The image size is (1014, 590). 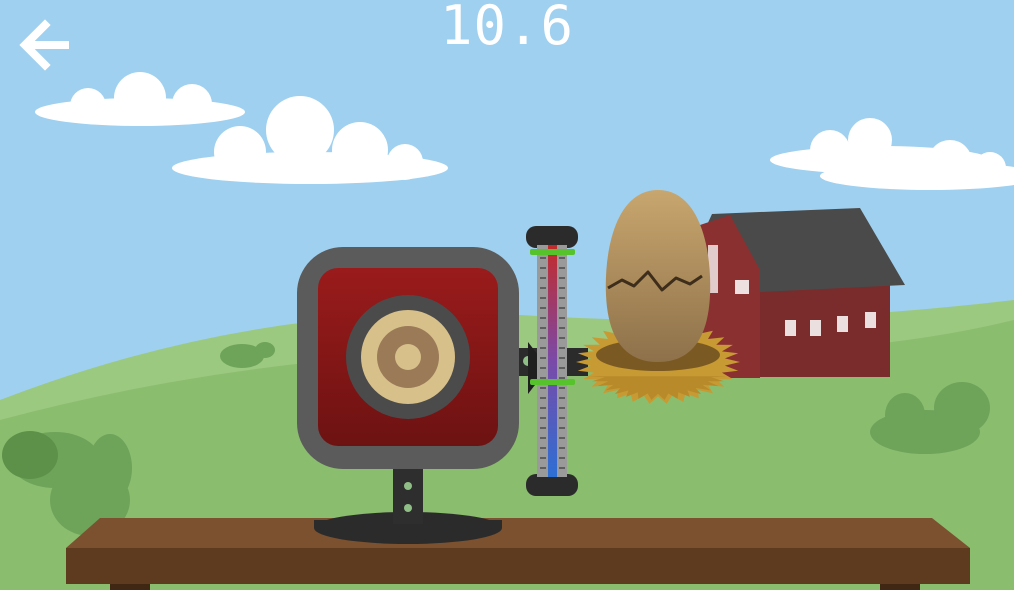 I want to click on table, so click(x=518, y=554).